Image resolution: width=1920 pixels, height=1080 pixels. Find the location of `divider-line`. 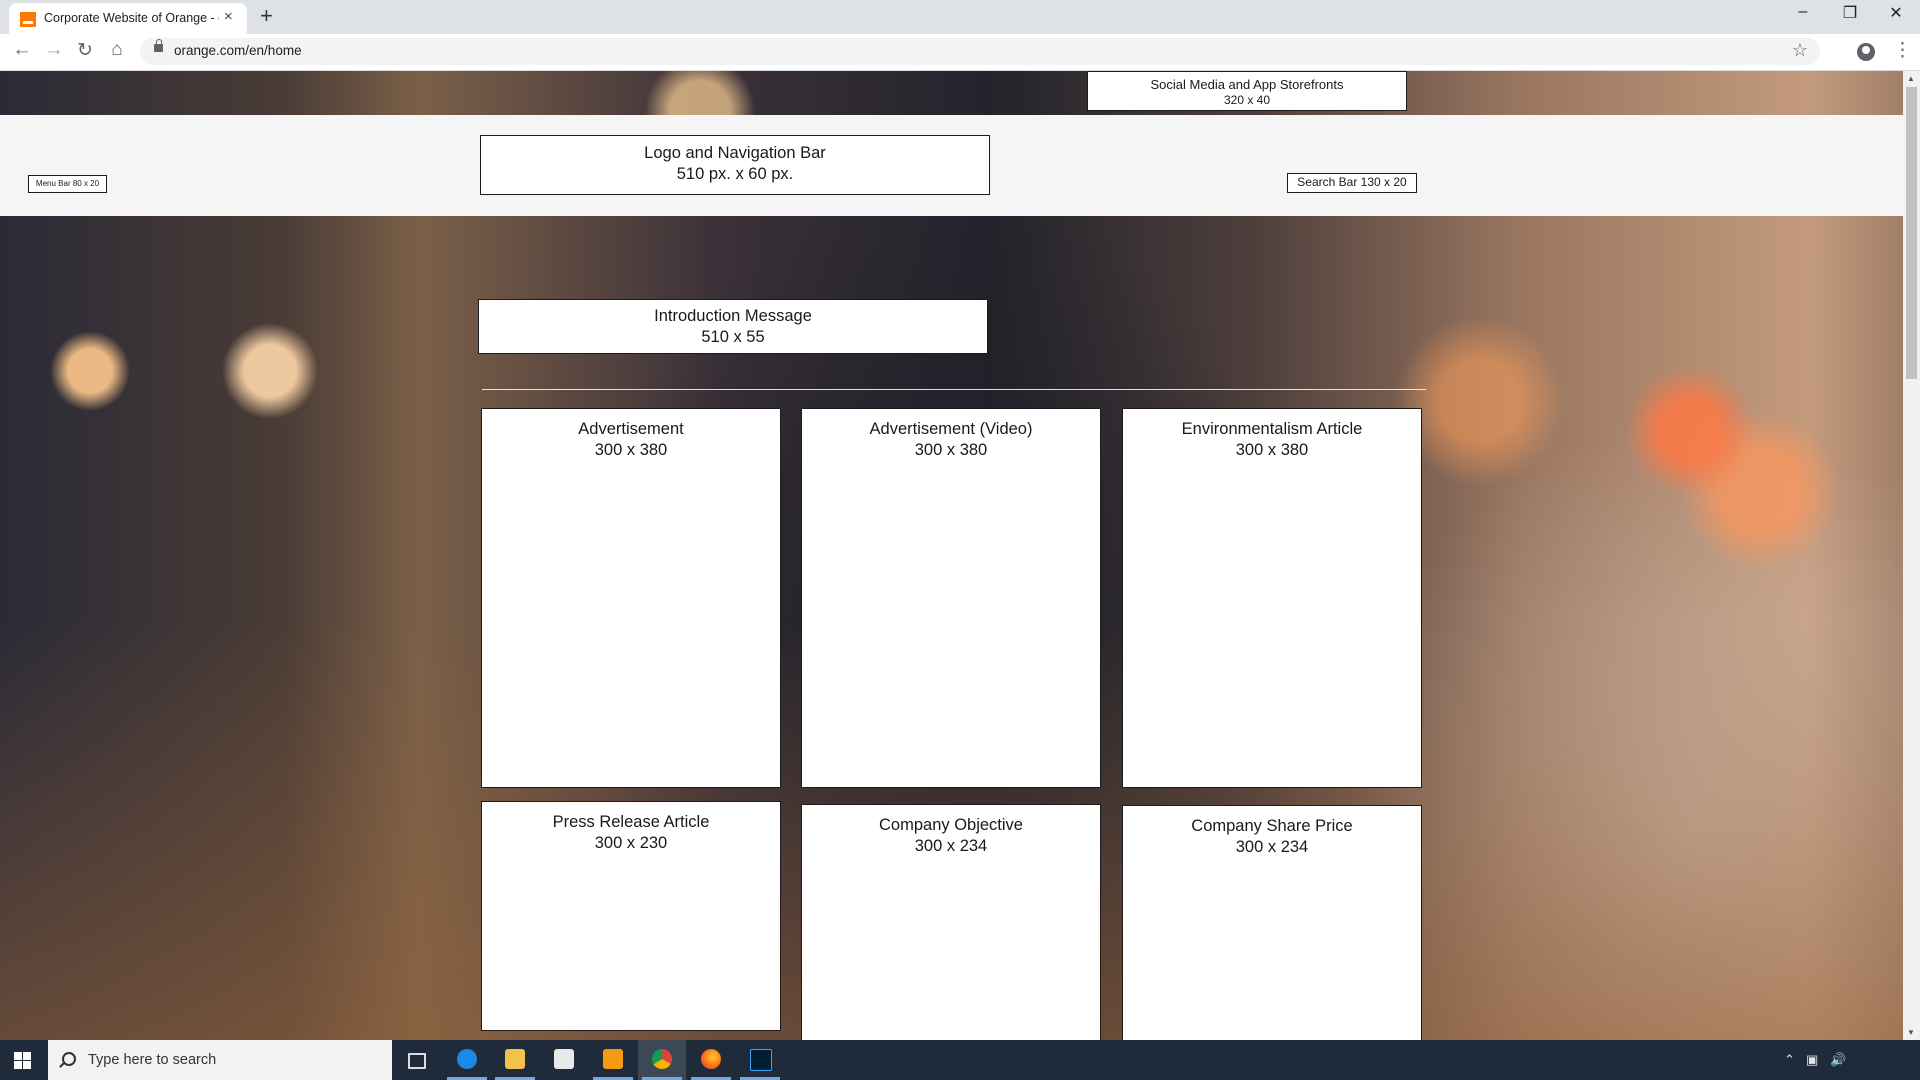

divider-line is located at coordinates (954, 389).